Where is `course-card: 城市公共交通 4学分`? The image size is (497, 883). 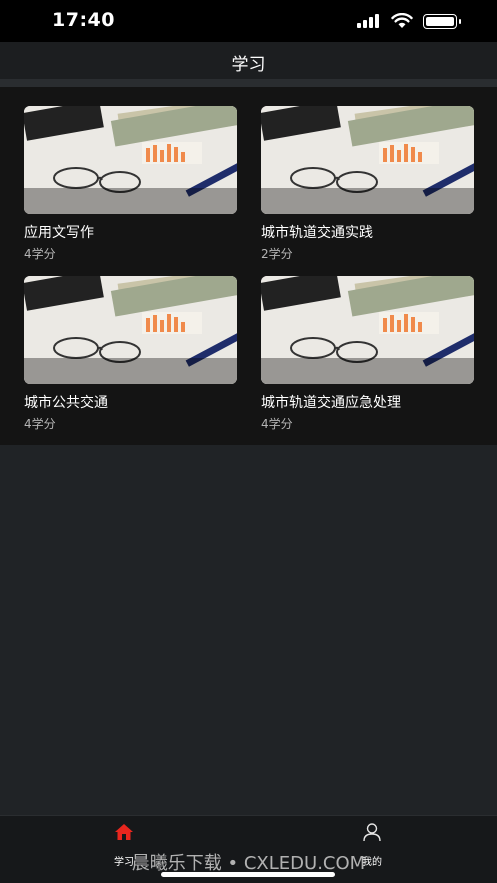 course-card: 城市公共交通 4学分 is located at coordinates (130, 354).